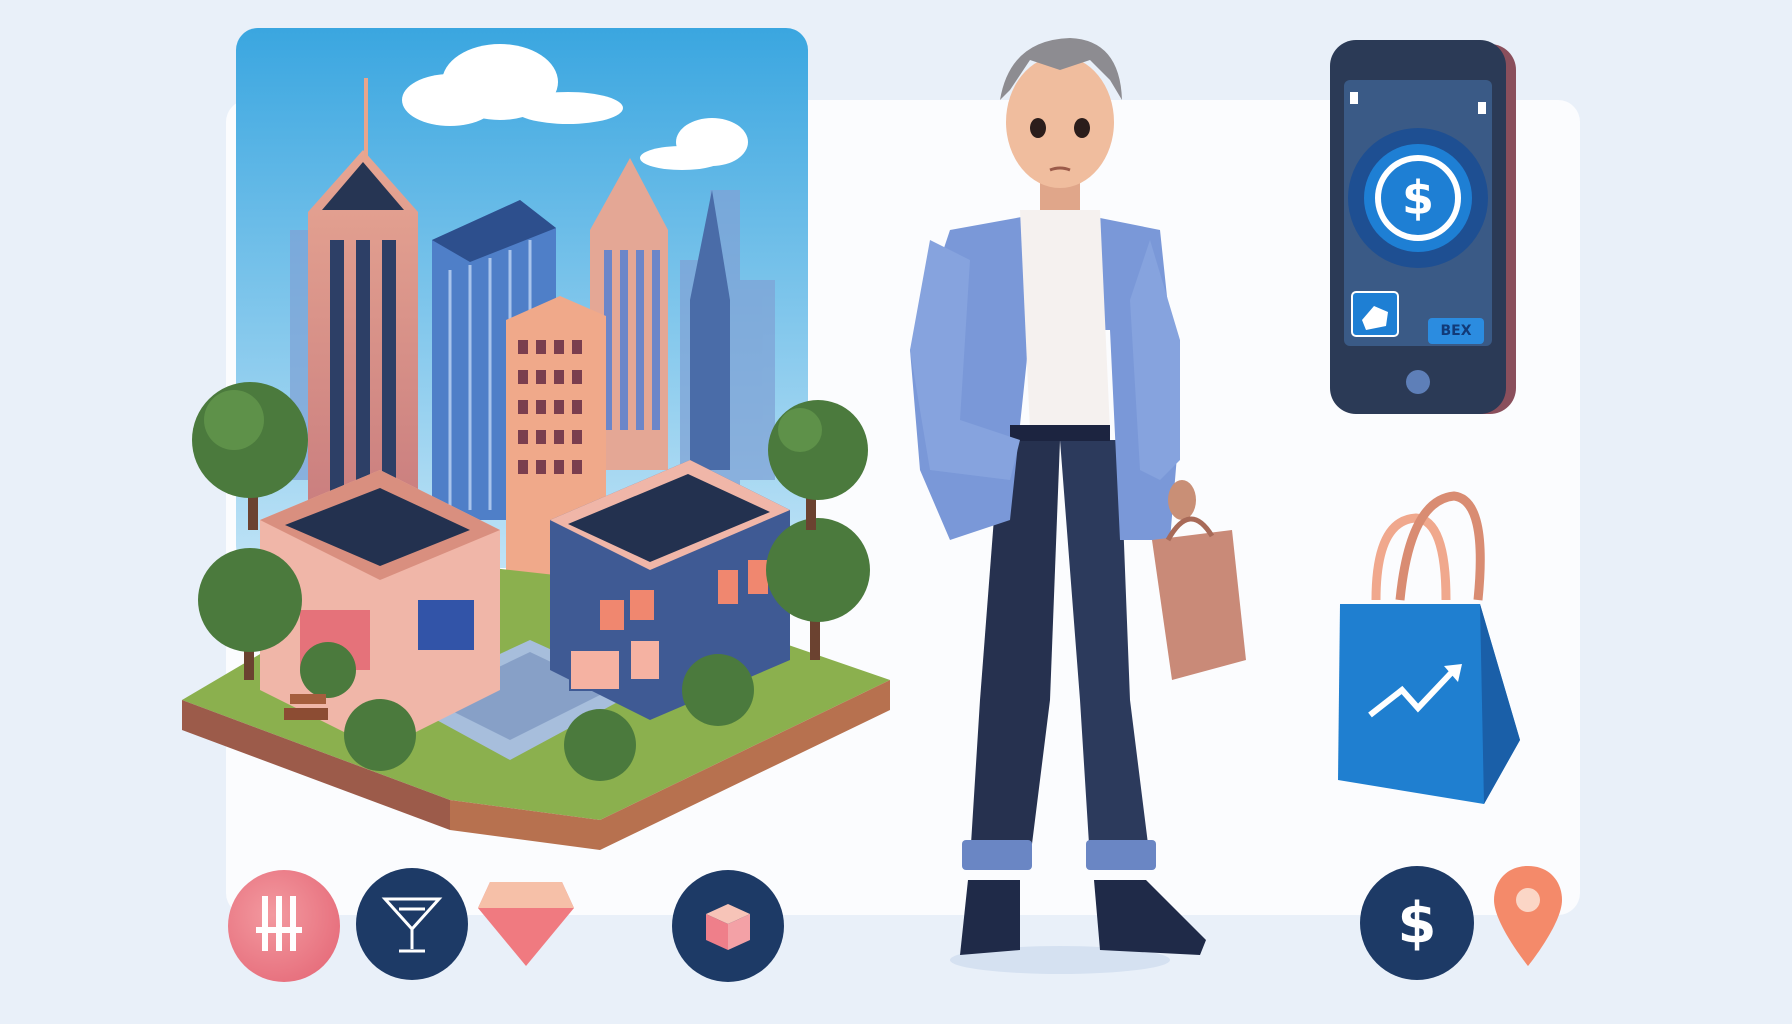  What do you see at coordinates (526, 924) in the screenshot?
I see `gem-icon` at bounding box center [526, 924].